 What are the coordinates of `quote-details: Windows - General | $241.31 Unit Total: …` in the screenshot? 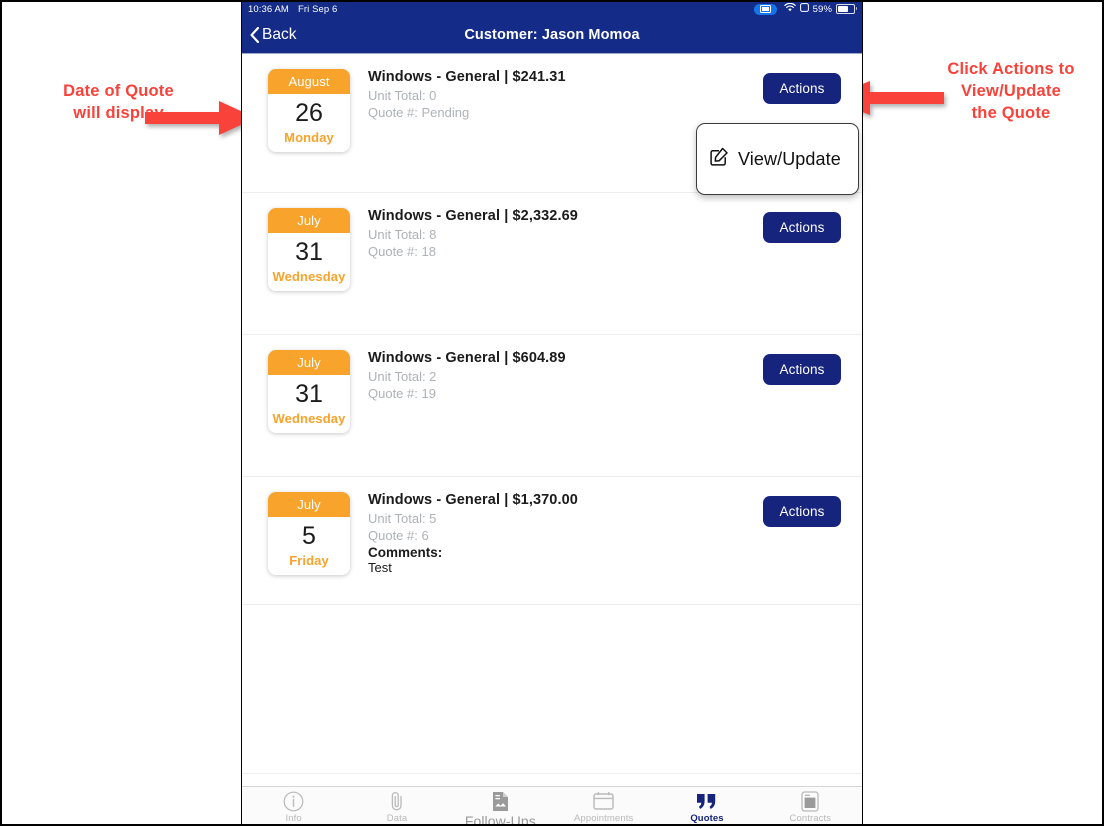 It's located at (555, 94).